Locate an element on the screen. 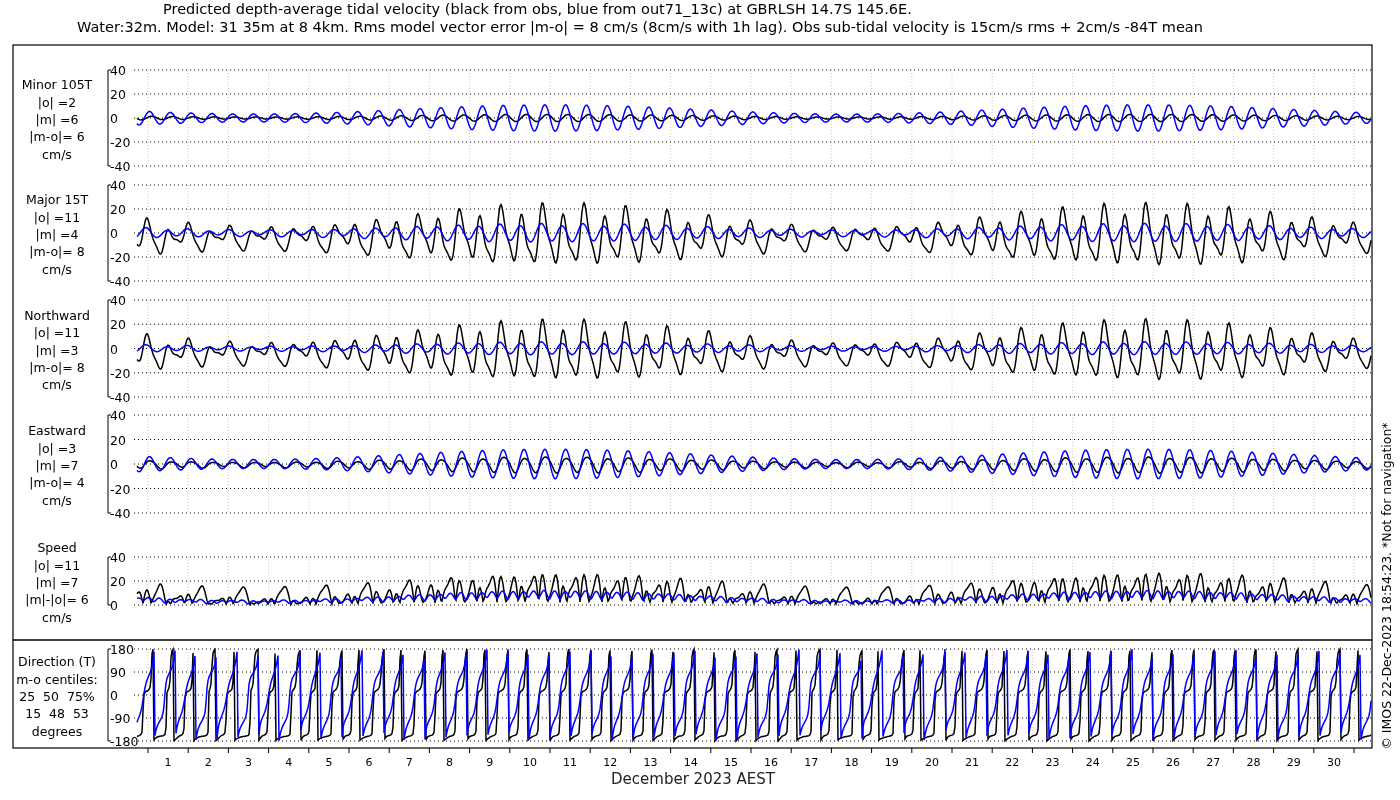  panel-label: Northward is located at coordinates (57, 315).